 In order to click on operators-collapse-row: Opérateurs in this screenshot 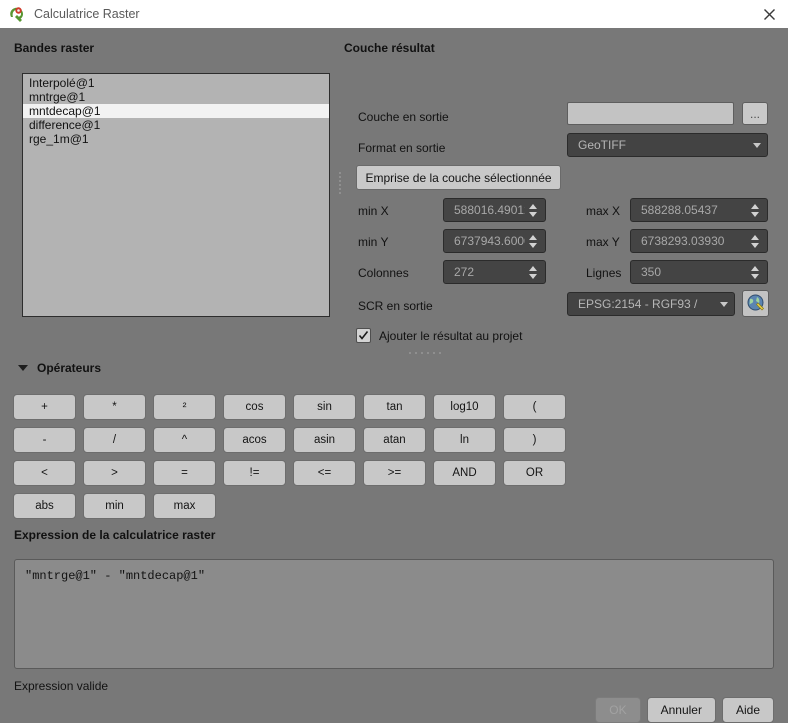, I will do `click(59, 368)`.